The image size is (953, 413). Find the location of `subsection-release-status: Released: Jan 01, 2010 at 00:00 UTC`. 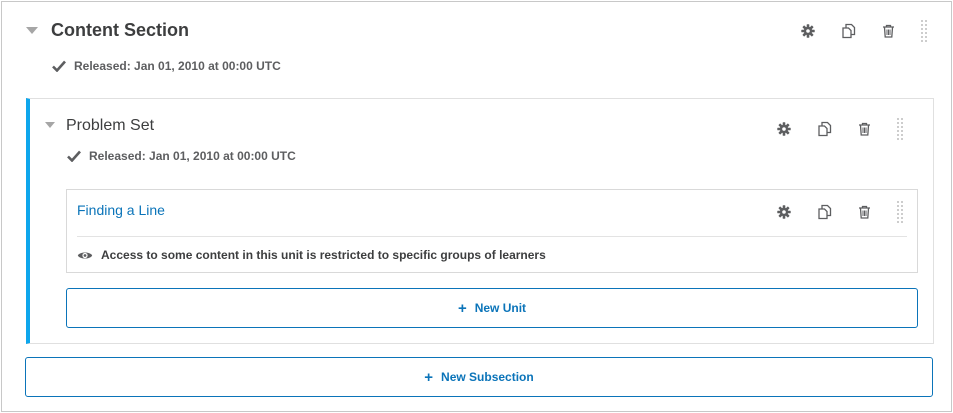

subsection-release-status: Released: Jan 01, 2010 at 00:00 UTC is located at coordinates (181, 156).